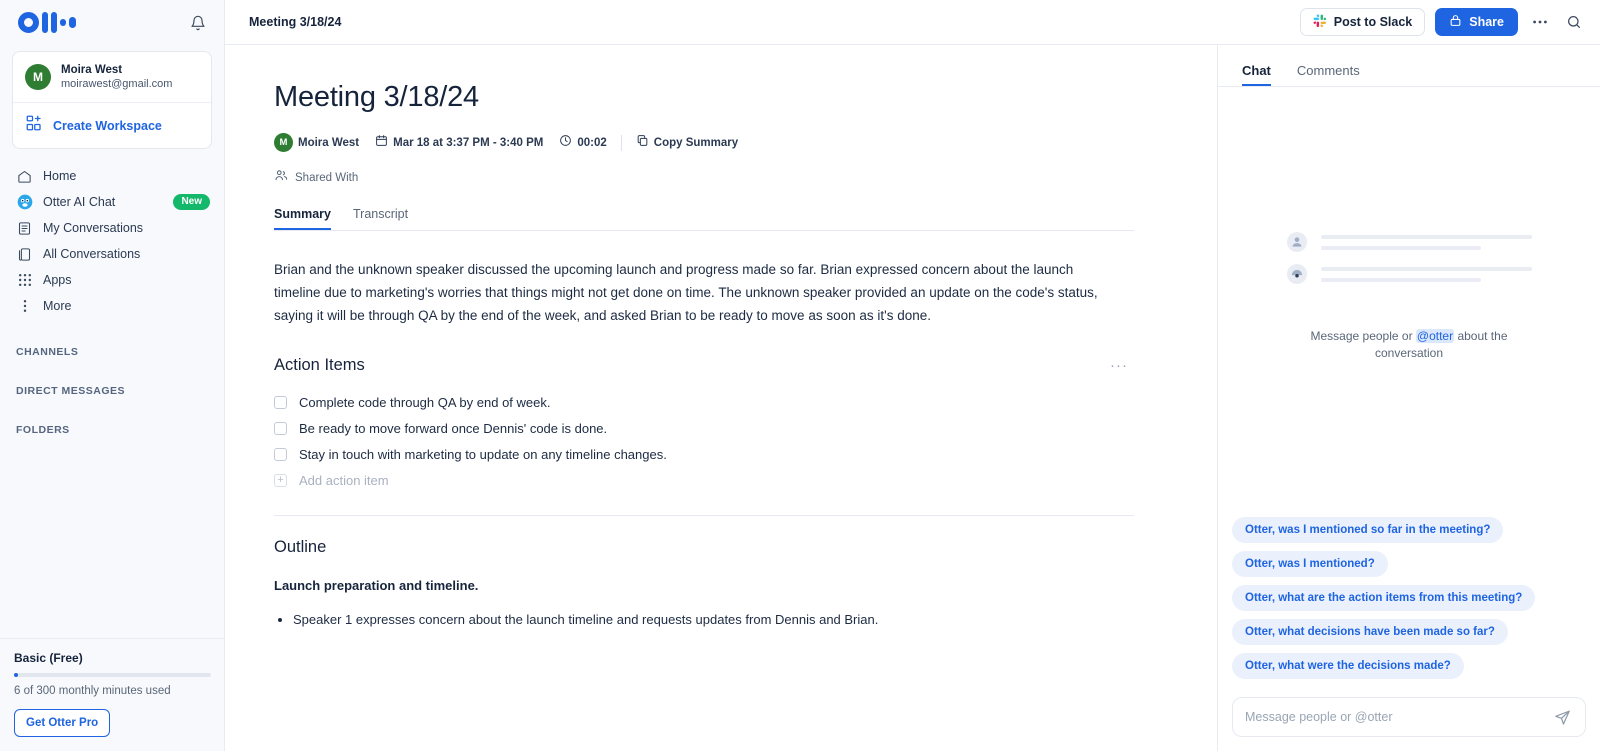 This screenshot has height=751, width=1600. I want to click on section-channels: CHANNELS, so click(112, 352).